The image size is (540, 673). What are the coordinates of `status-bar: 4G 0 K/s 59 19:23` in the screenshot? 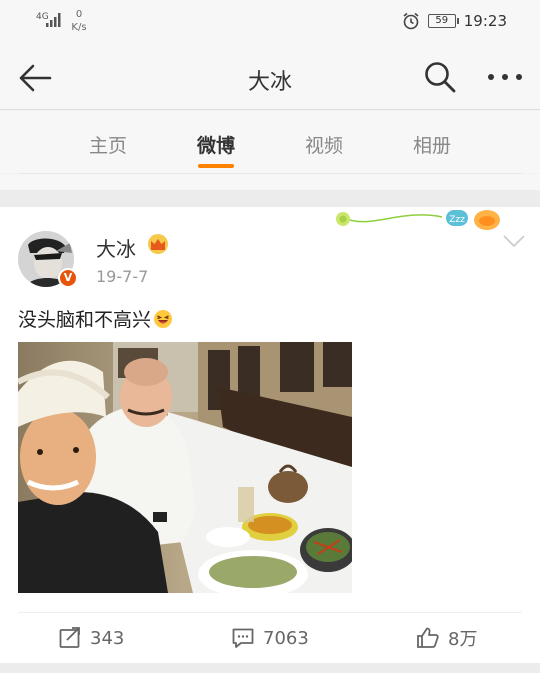 It's located at (270, 22).